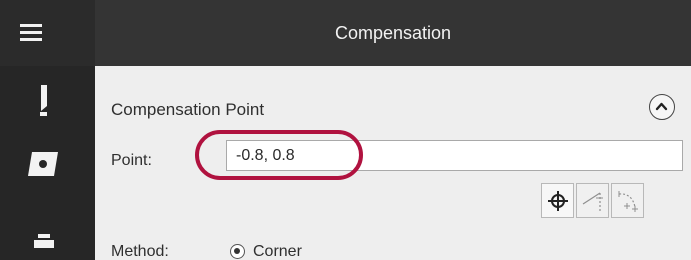  I want to click on arc-point-icon, so click(628, 201).